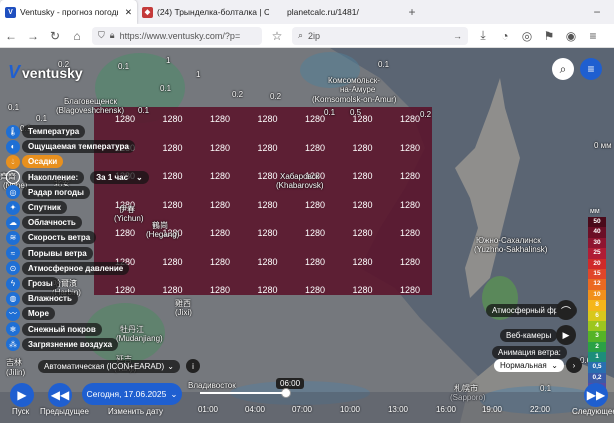 The height and width of the screenshot is (423, 614). What do you see at coordinates (549, 36) in the screenshot?
I see `vpn-icon: ⚑` at bounding box center [549, 36].